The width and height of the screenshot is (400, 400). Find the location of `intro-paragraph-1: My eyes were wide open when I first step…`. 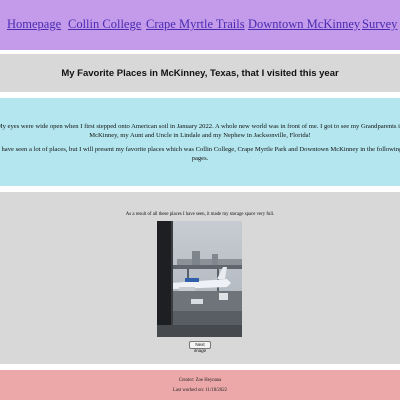

intro-paragraph-1: My eyes were wide open when I first step… is located at coordinates (200, 131).